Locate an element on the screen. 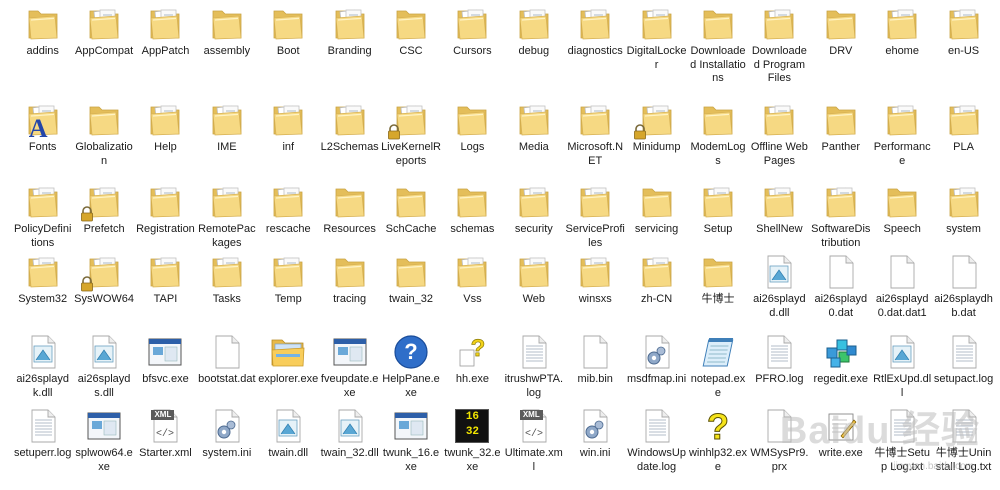 The width and height of the screenshot is (1000, 490). file-item: ai26splayd0.dat.dat1 is located at coordinates (901, 292).